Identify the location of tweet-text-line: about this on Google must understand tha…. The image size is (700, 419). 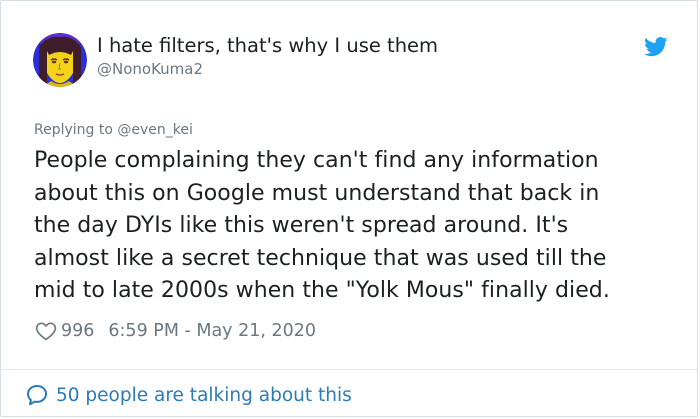
(317, 193).